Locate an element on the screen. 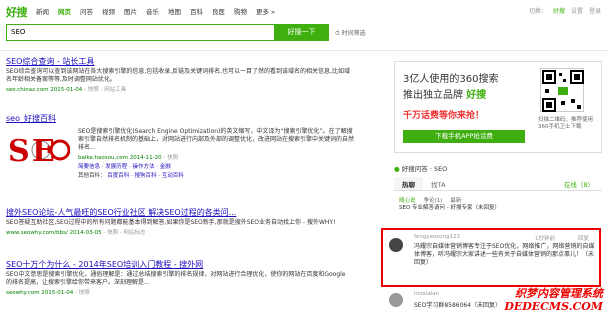 This screenshot has width=609, height=316. subtab-1: 随心说 is located at coordinates (407, 200).